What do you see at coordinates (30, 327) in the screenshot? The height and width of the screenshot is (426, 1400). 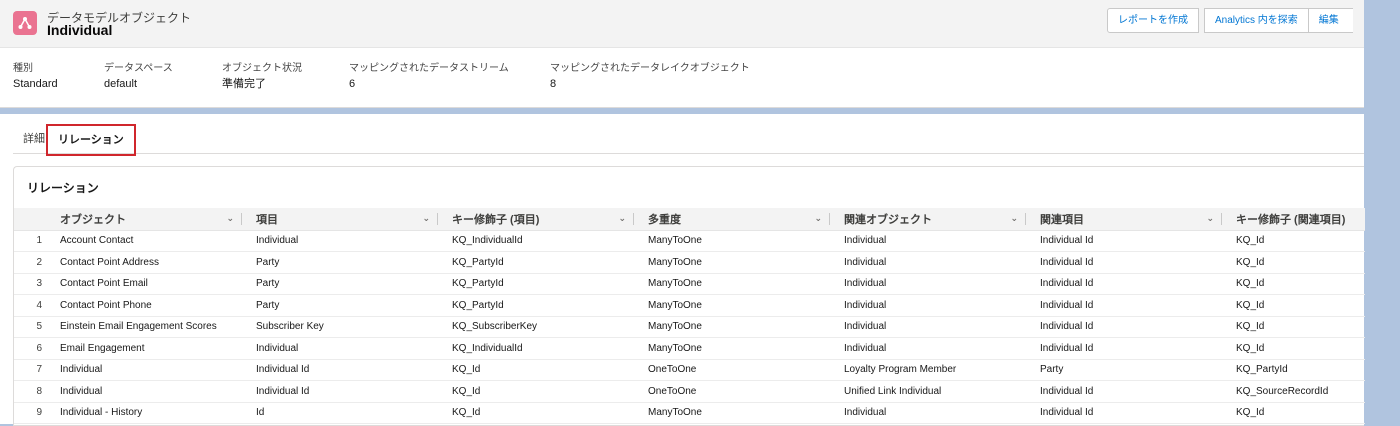 I see `row-number: 5` at bounding box center [30, 327].